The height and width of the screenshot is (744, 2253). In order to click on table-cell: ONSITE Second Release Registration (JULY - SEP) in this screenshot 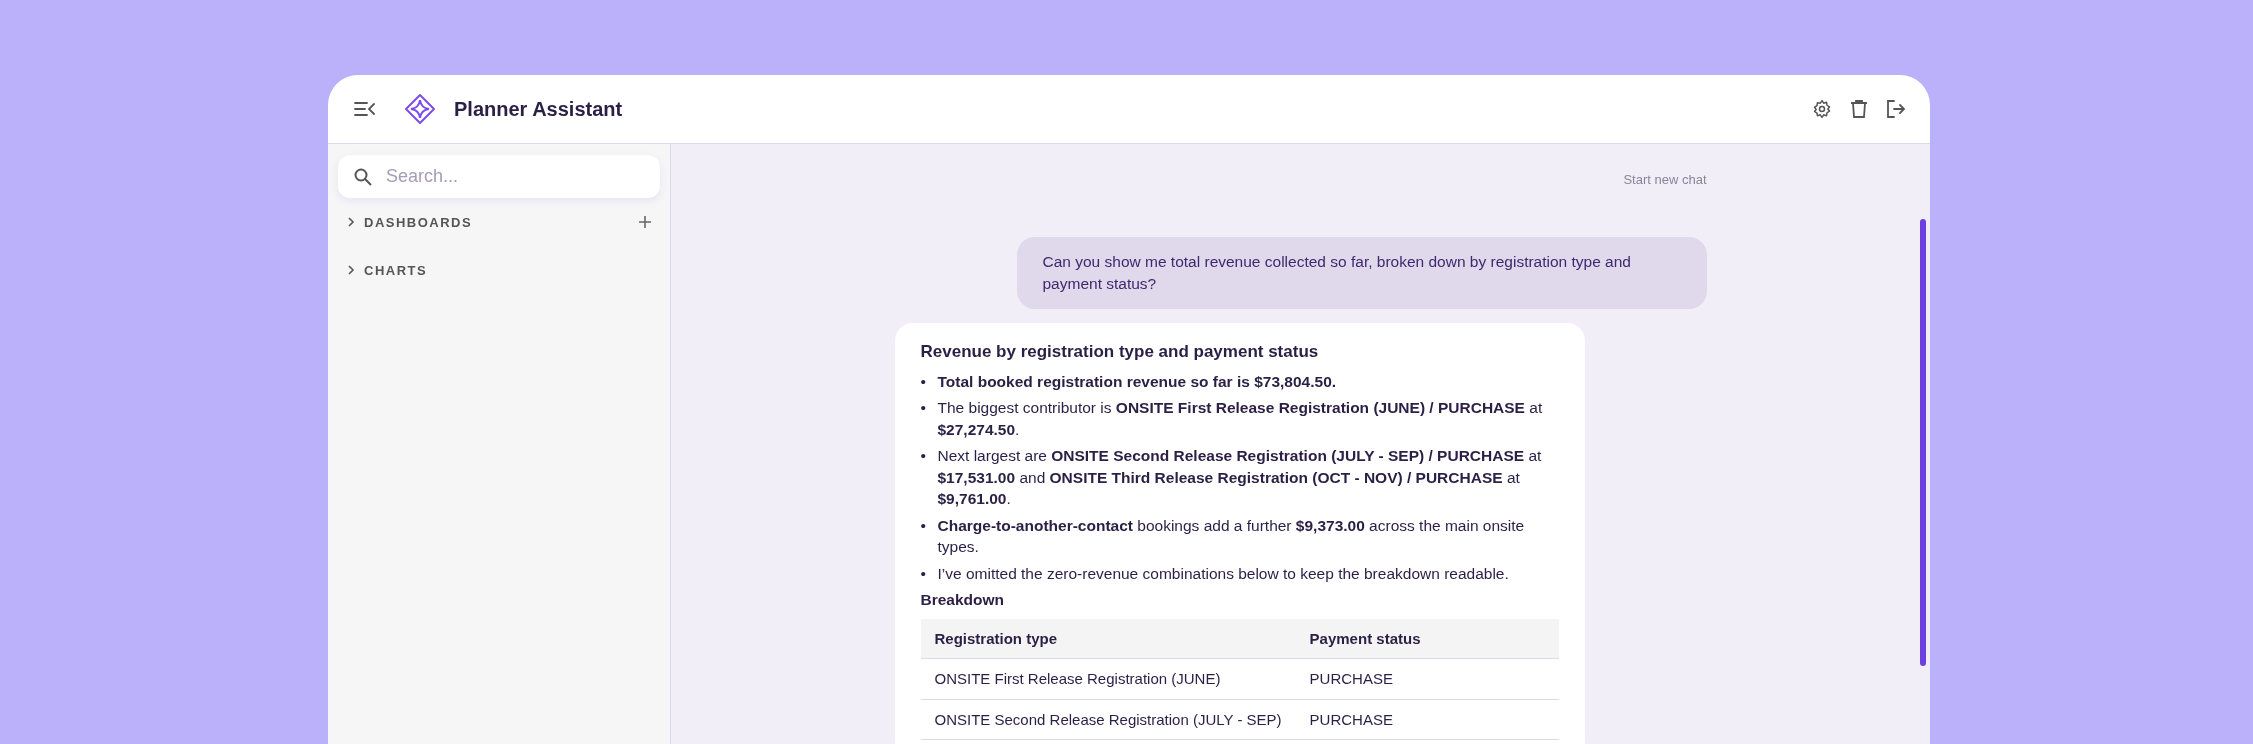, I will do `click(1108, 719)`.